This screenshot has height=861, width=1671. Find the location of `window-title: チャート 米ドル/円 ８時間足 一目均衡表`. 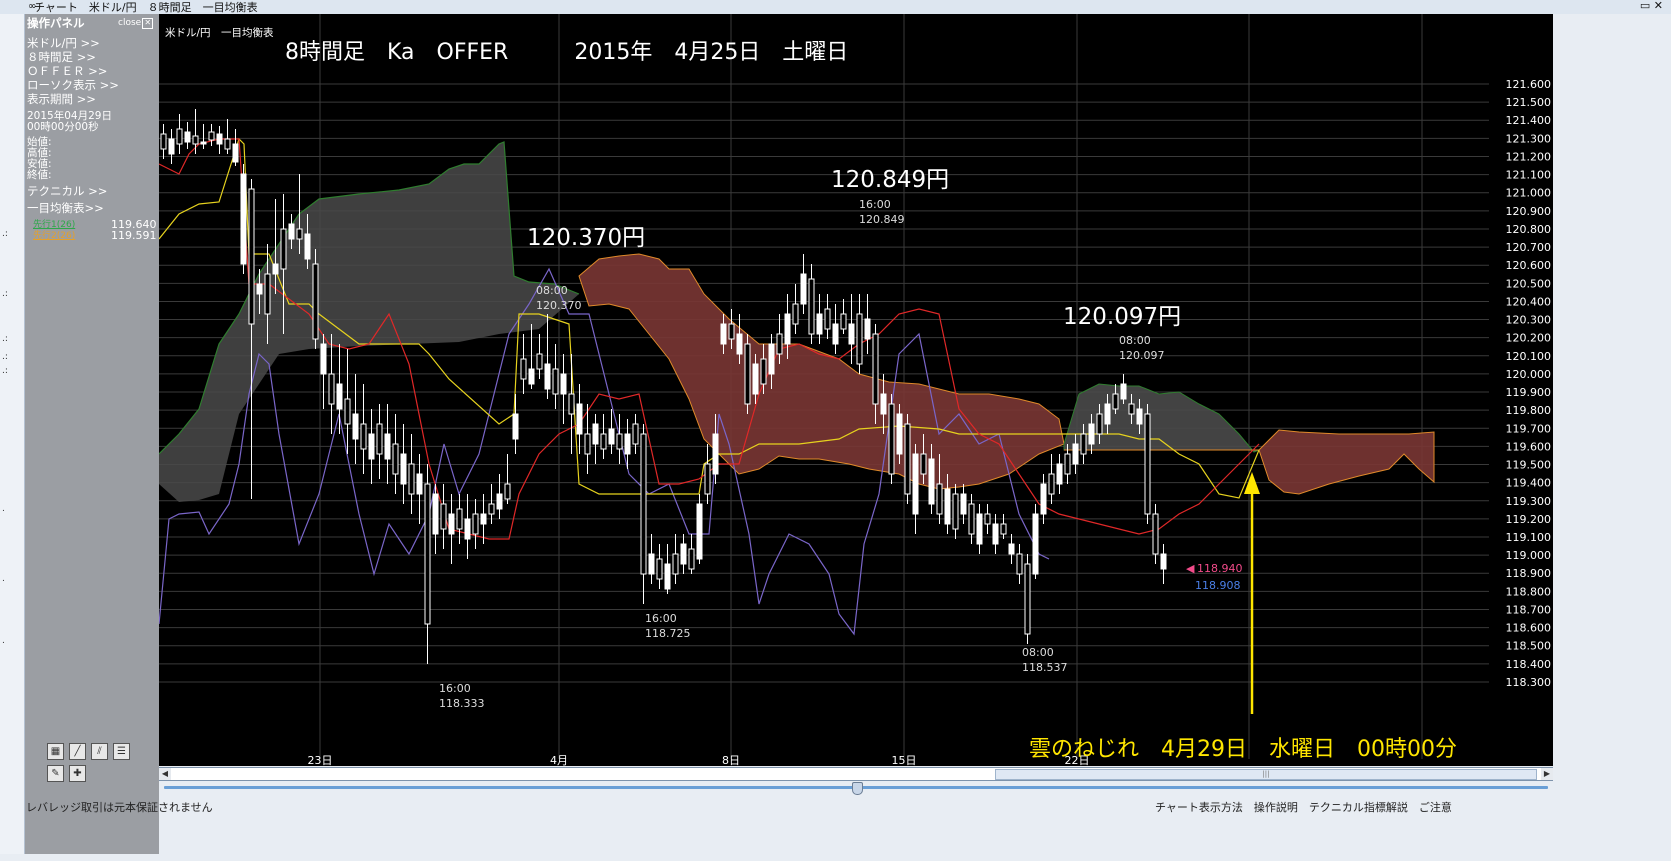

window-title: チャート 米ドル/円 ８時間足 一目均衡表 is located at coordinates (146, 7).